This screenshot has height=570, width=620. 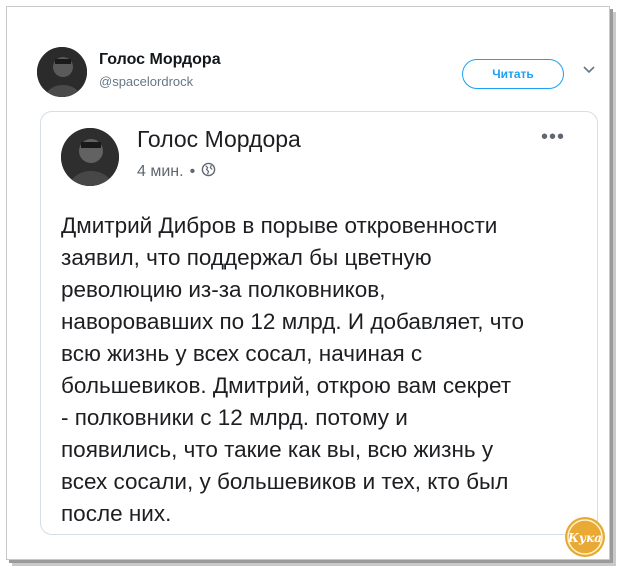 I want to click on avatar, so click(x=62, y=72).